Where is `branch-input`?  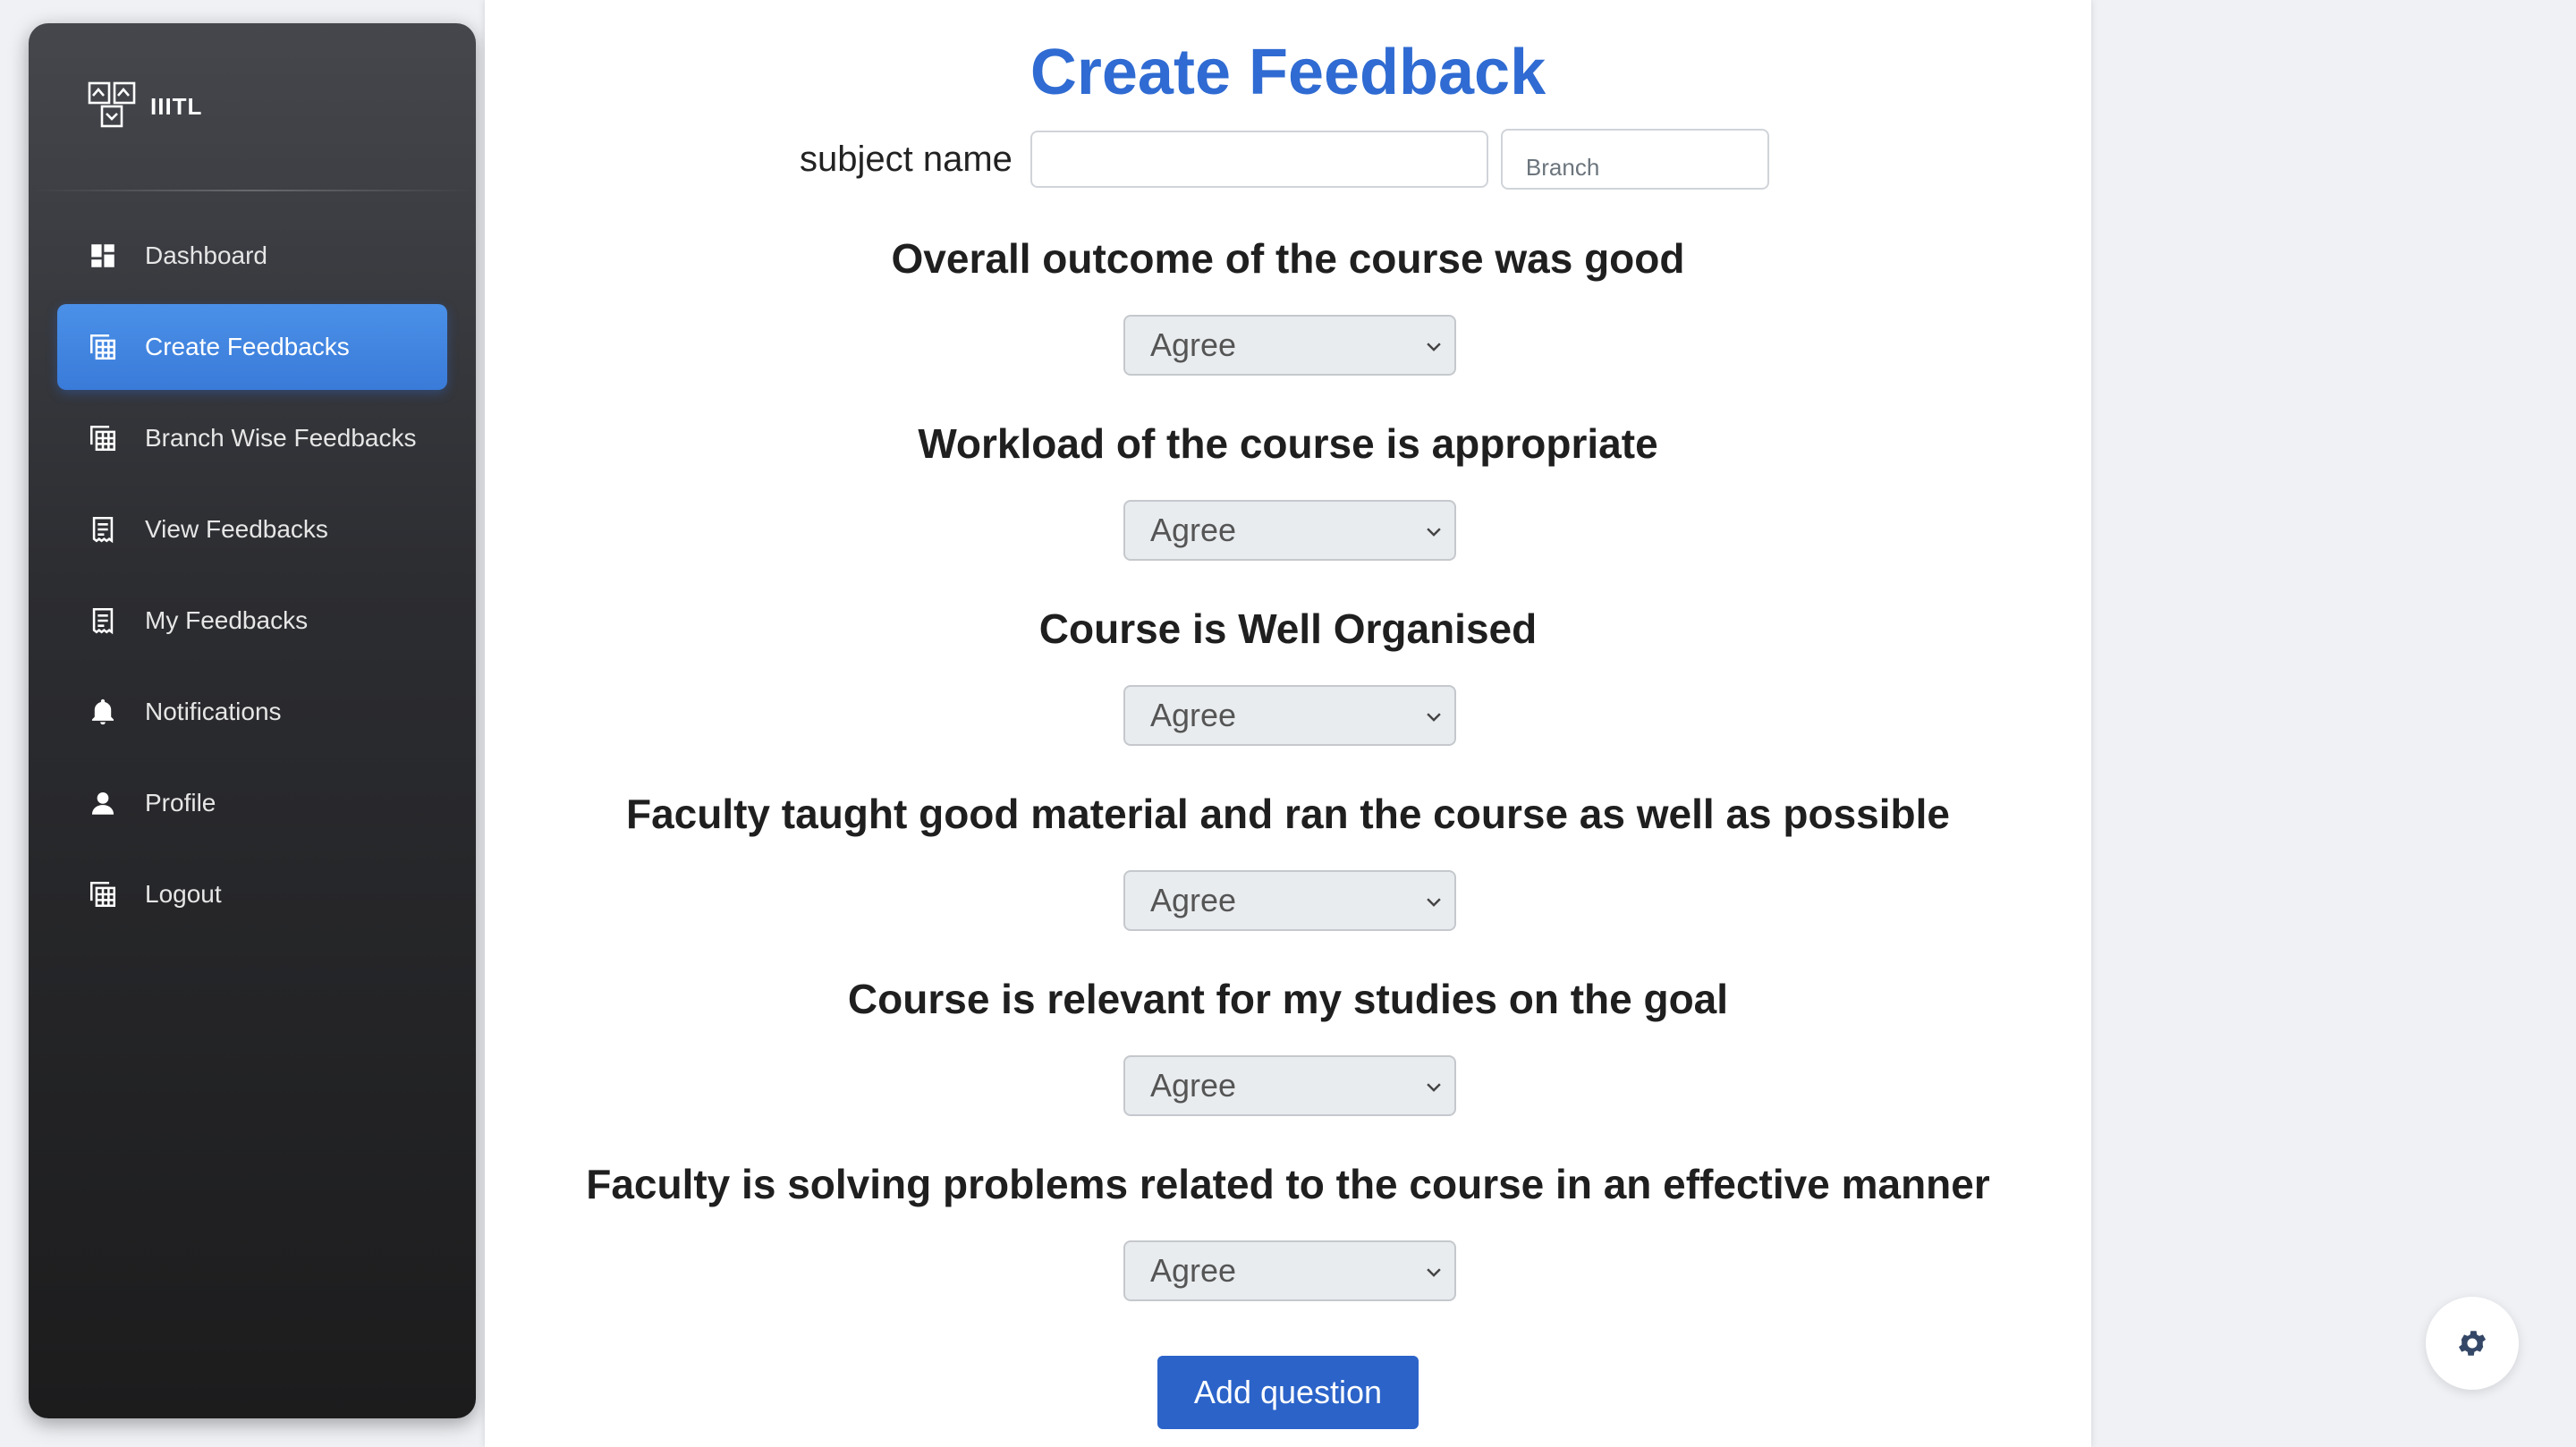
branch-input is located at coordinates (1634, 159).